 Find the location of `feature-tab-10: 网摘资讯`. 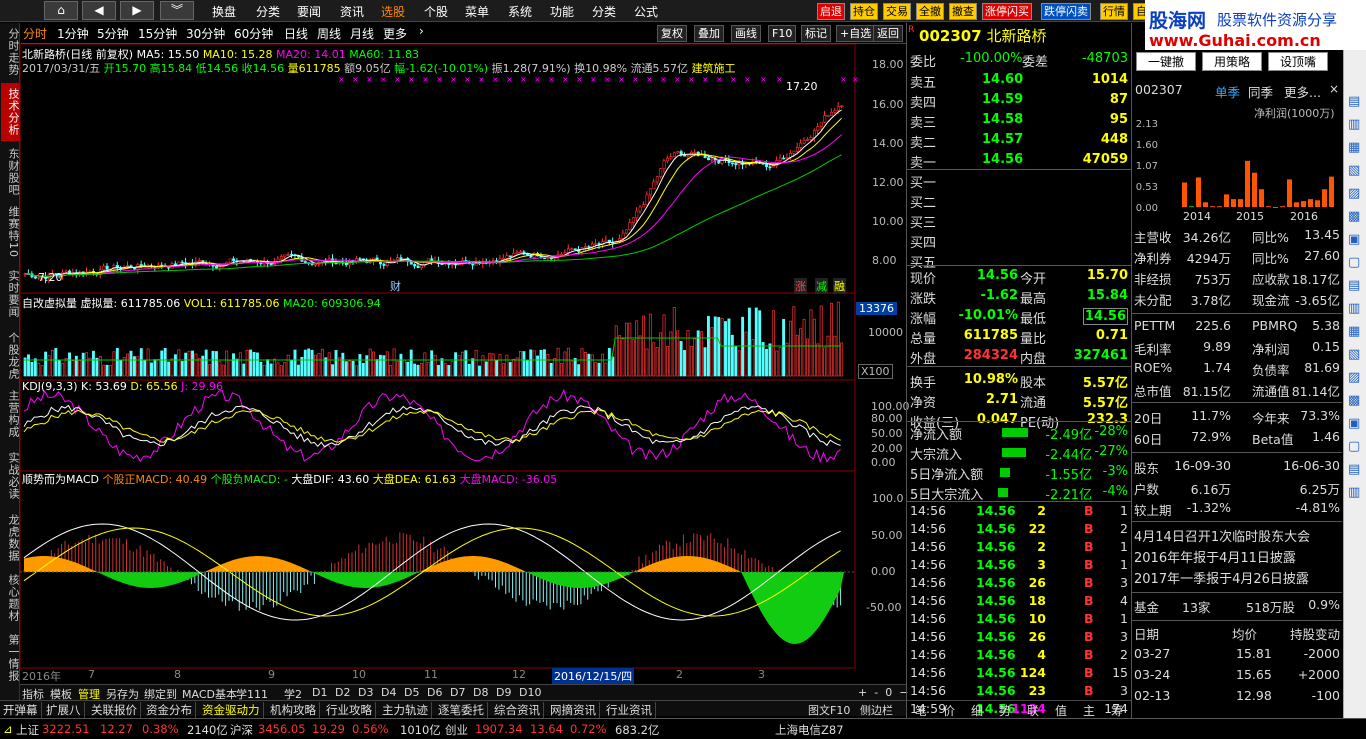

feature-tab-10: 网摘资讯 is located at coordinates (575, 710).